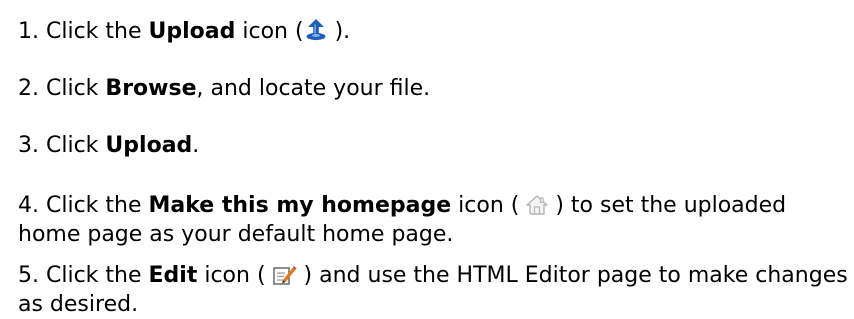 The height and width of the screenshot is (319, 854). What do you see at coordinates (28, 88) in the screenshot?
I see `step-number: 2.` at bounding box center [28, 88].